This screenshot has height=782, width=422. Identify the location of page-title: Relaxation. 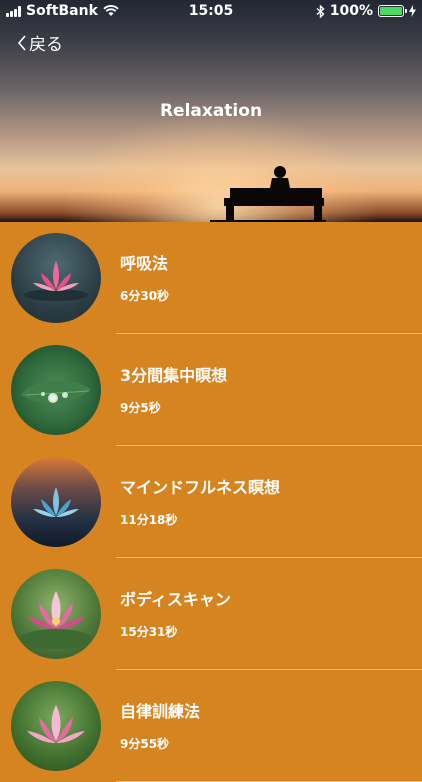
(211, 111).